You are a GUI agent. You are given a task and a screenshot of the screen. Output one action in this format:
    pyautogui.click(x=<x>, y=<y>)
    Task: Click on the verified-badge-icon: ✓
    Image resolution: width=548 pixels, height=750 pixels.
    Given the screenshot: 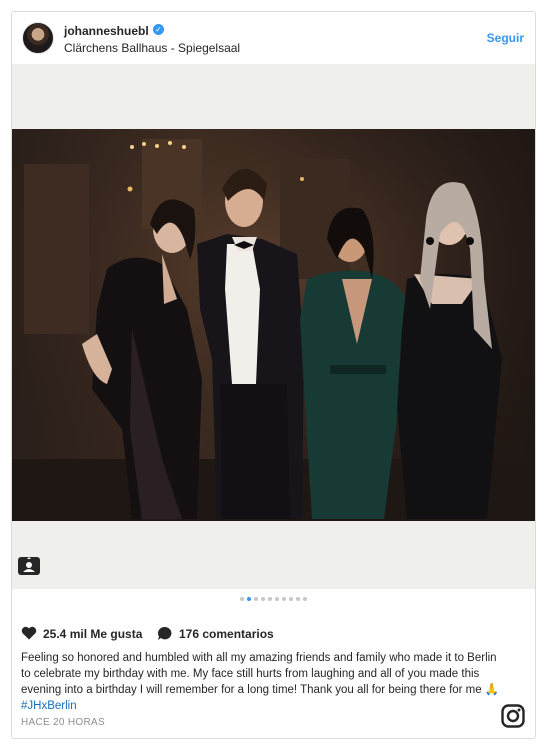 What is the action you would take?
    pyautogui.click(x=158, y=29)
    